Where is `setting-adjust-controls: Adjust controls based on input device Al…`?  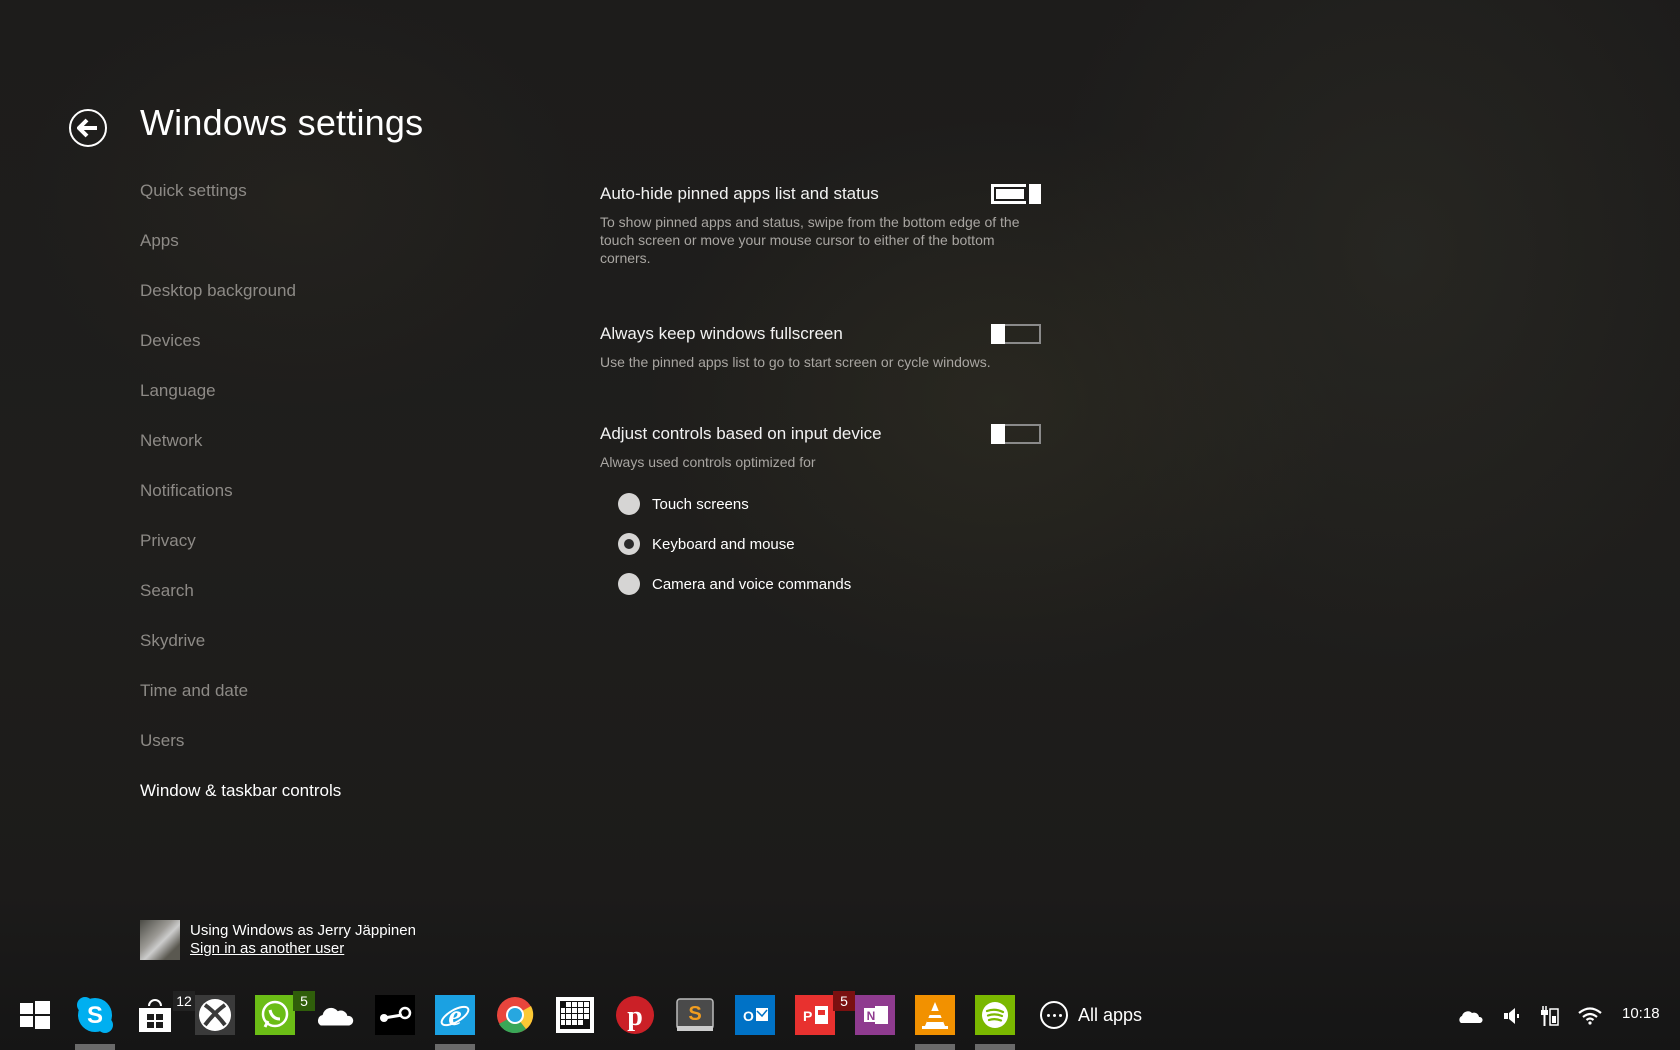 setting-adjust-controls: Adjust controls based on input device Al… is located at coordinates (820, 447).